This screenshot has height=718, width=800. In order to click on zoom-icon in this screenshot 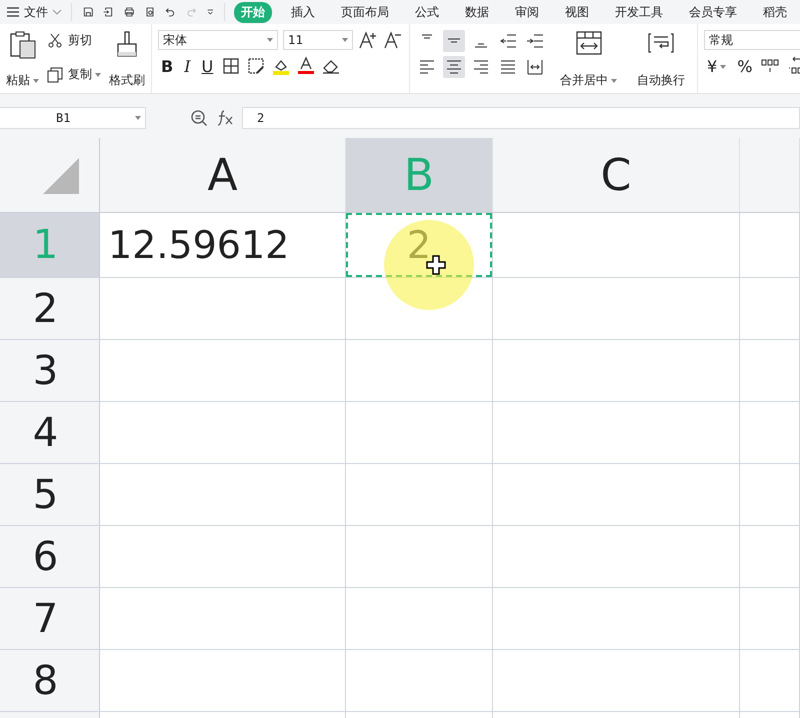, I will do `click(199, 118)`.